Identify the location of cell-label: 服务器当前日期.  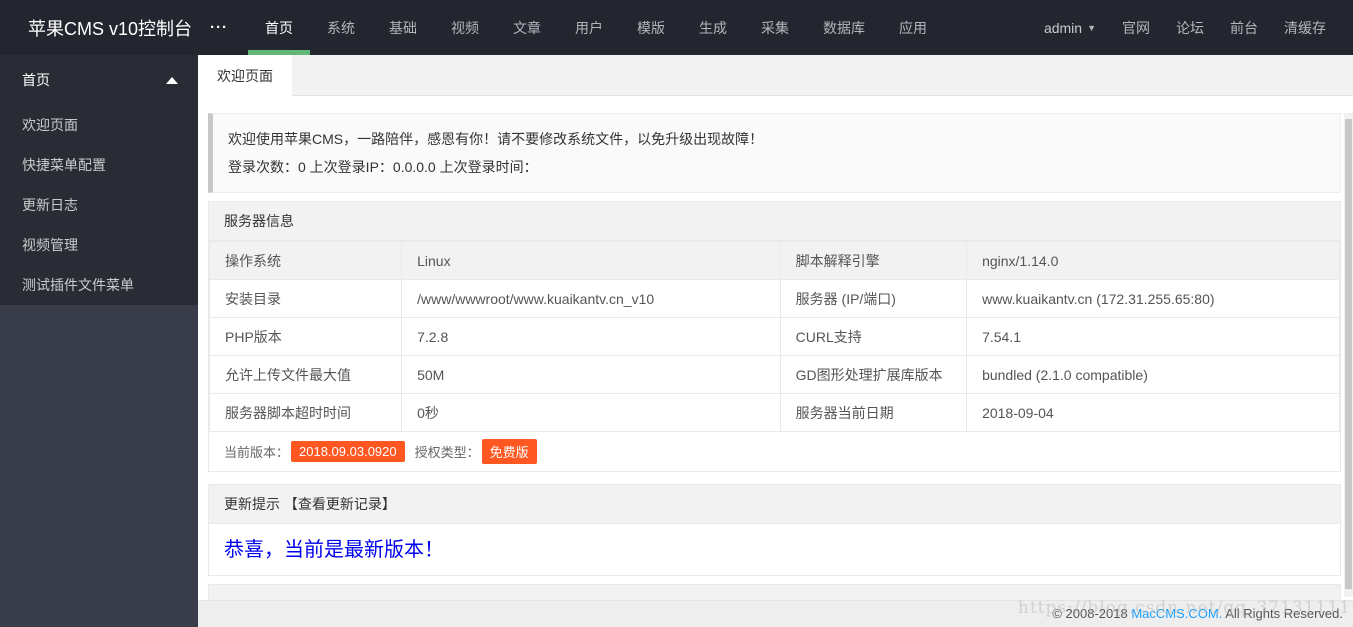
(873, 412).